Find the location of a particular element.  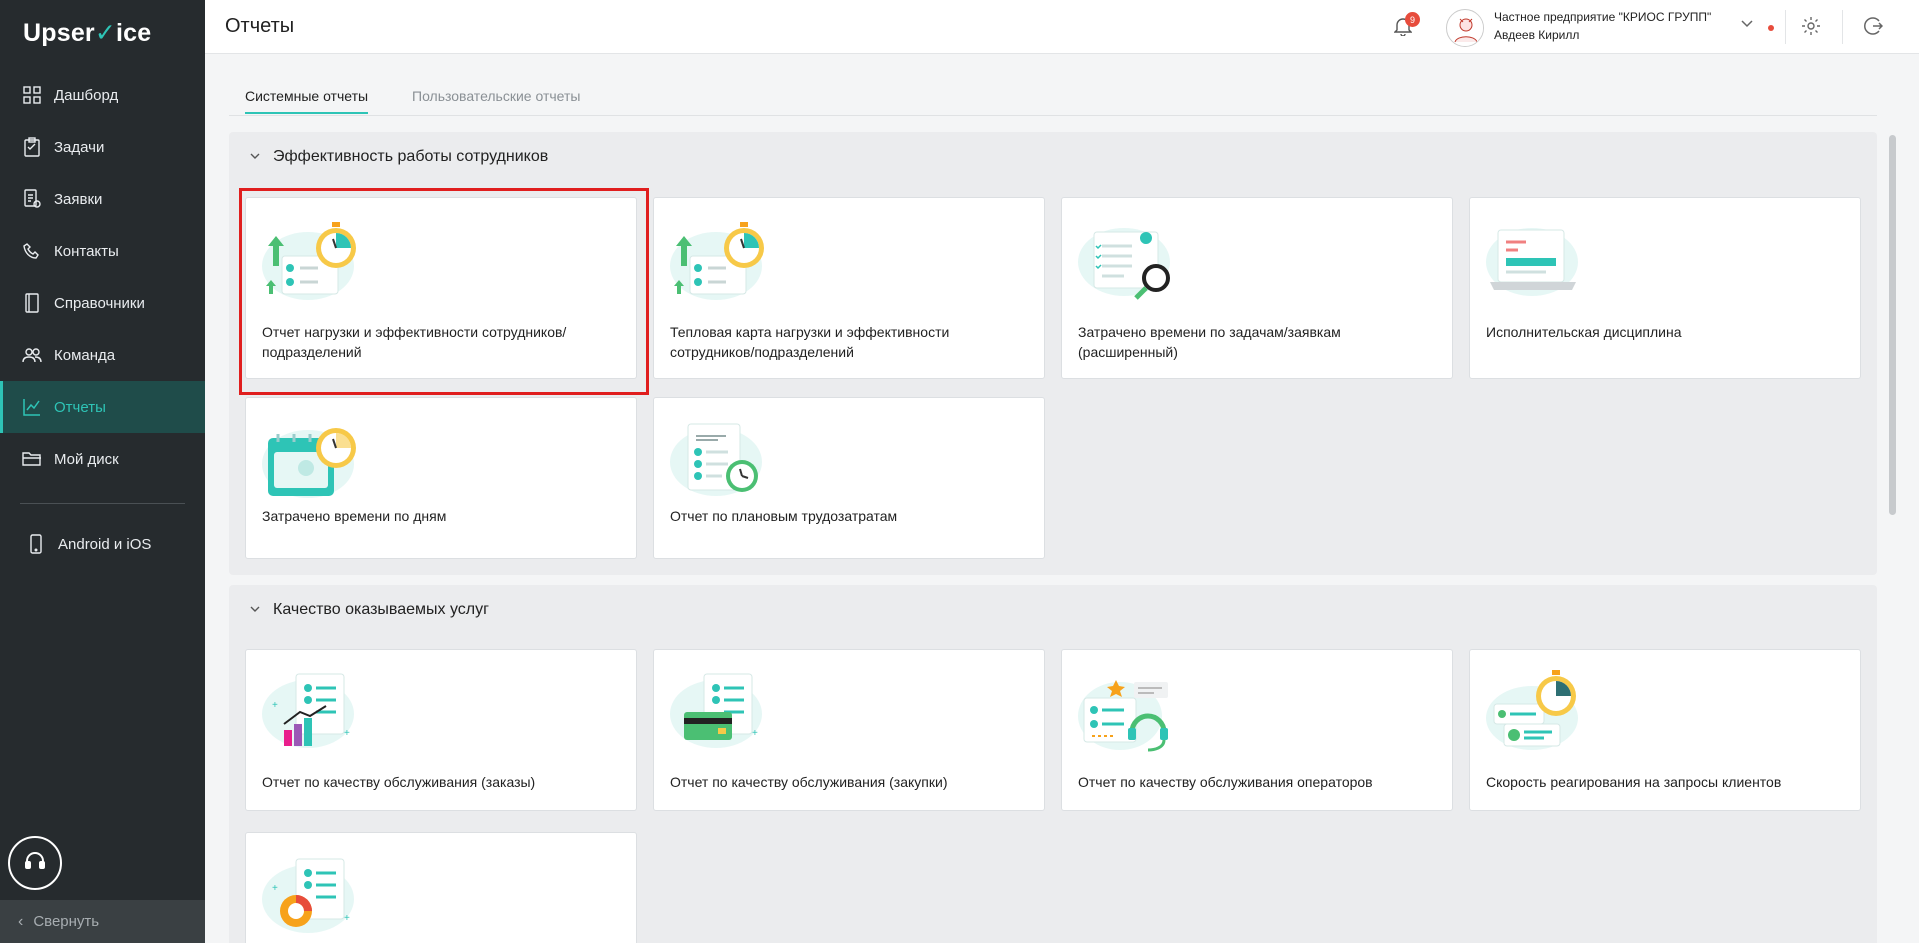

sidebar: Upser✓ice Дашборд Задачи Заявки Контакты is located at coordinates (102, 471).